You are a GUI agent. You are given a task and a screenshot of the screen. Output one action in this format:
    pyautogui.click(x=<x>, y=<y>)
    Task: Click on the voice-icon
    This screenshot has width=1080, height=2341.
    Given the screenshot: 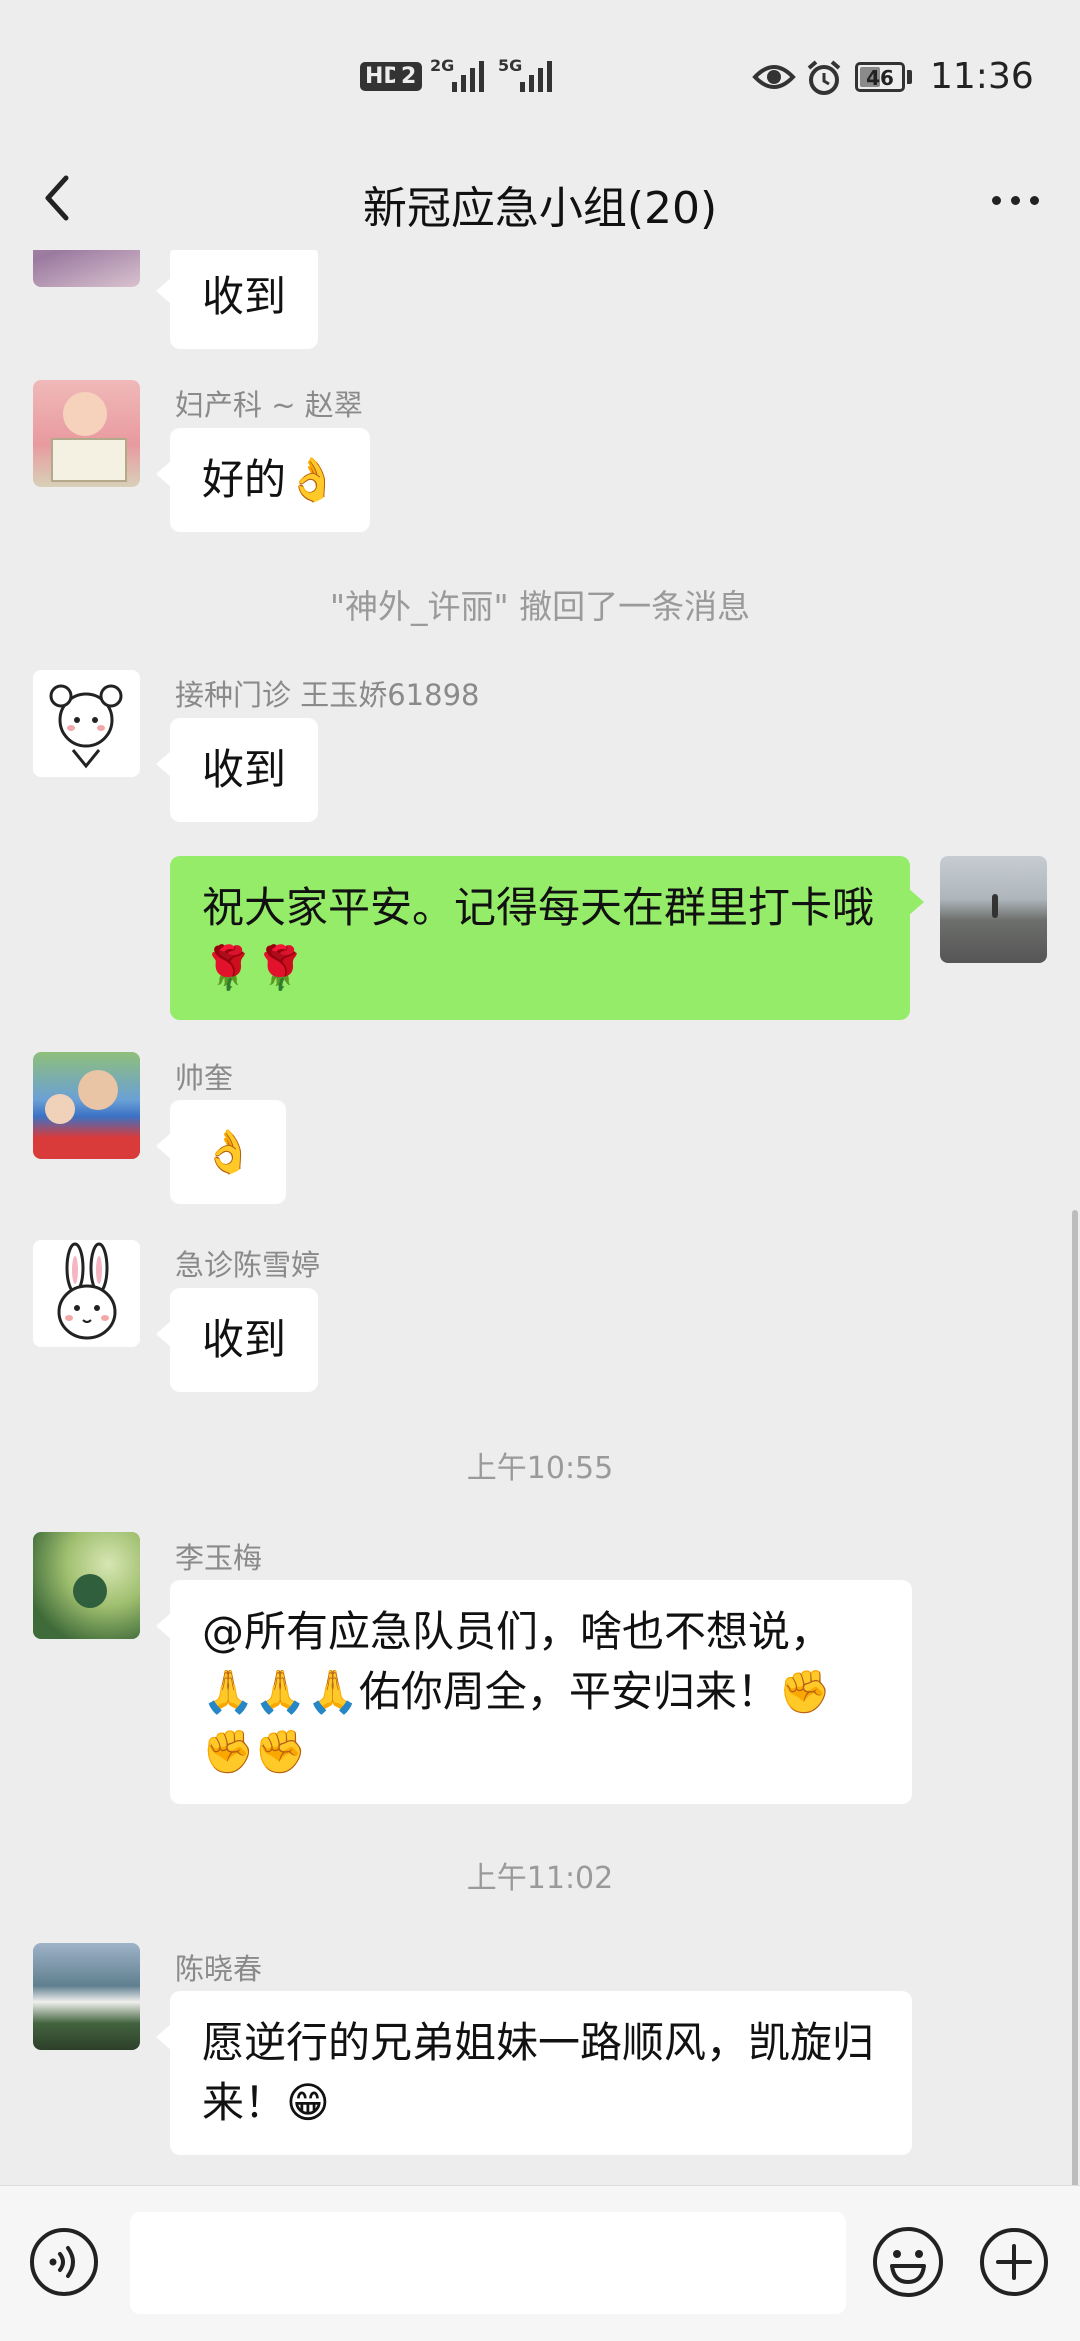 What is the action you would take?
    pyautogui.click(x=64, y=2262)
    